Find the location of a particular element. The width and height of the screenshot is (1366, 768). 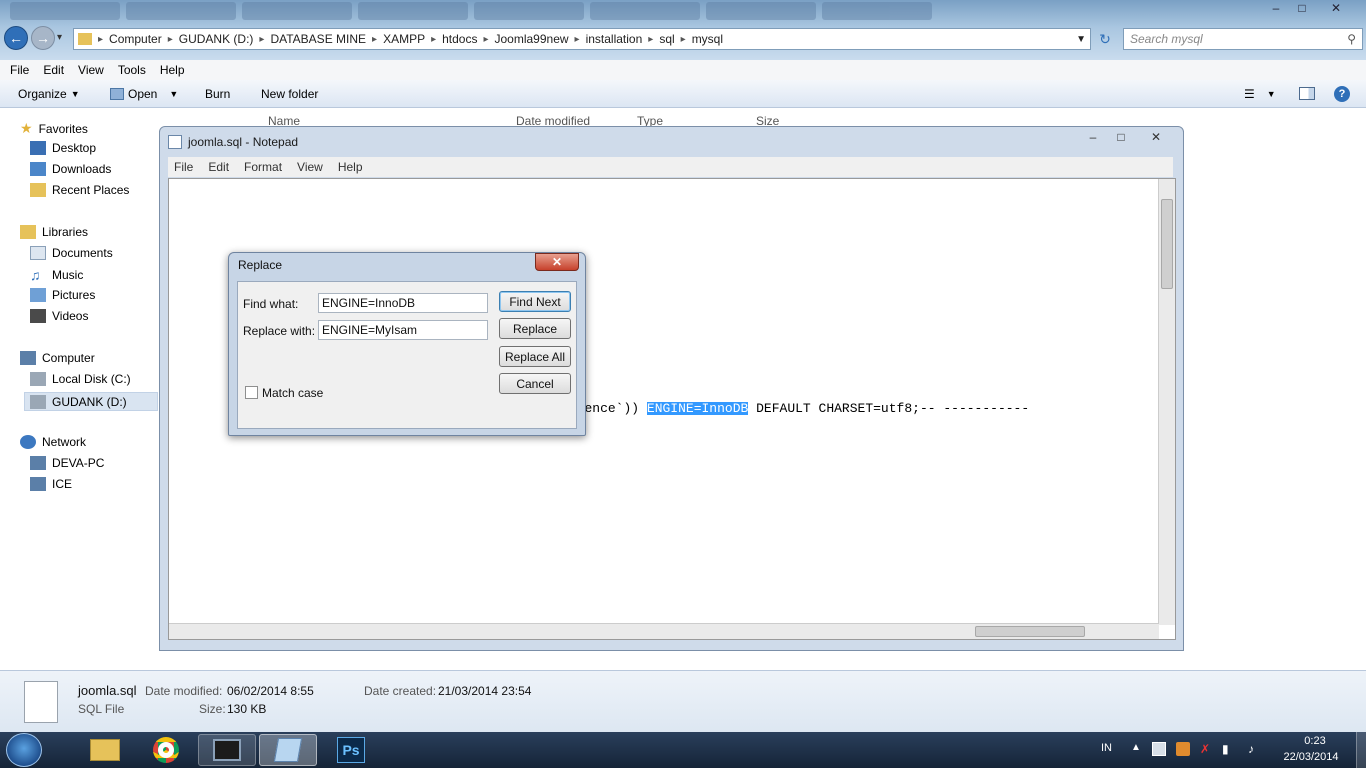

taskbar-notepad is located at coordinates (288, 750).